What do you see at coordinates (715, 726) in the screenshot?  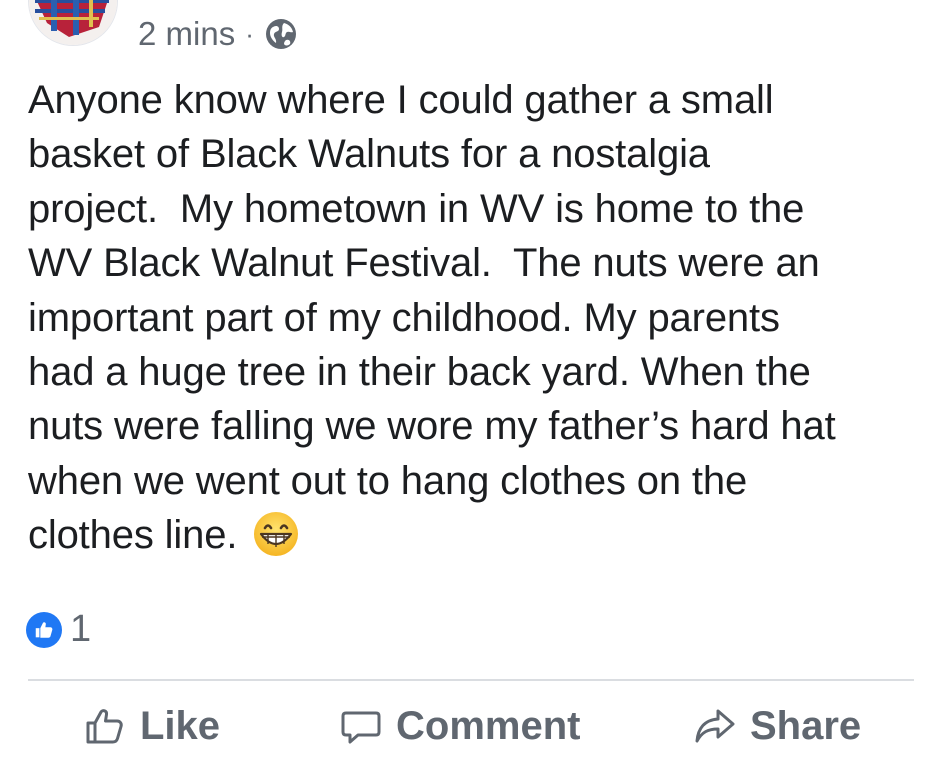 I see `share-arrow-icon` at bounding box center [715, 726].